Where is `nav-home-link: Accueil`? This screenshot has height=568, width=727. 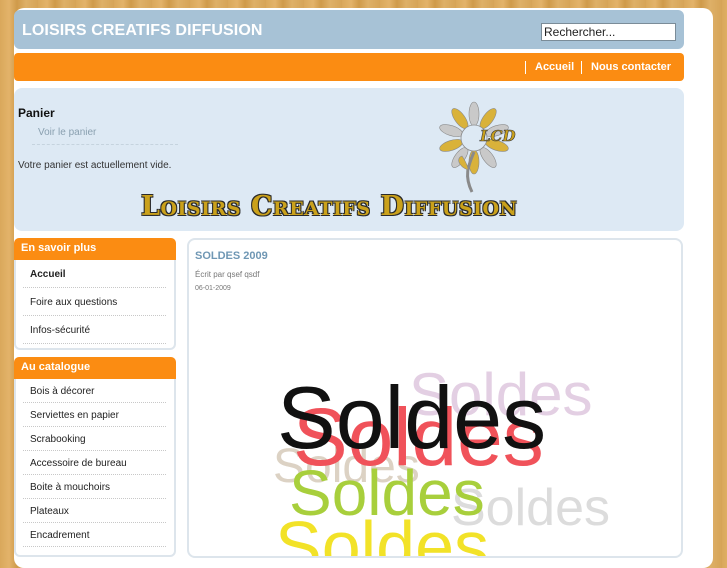 nav-home-link: Accueil is located at coordinates (549, 67).